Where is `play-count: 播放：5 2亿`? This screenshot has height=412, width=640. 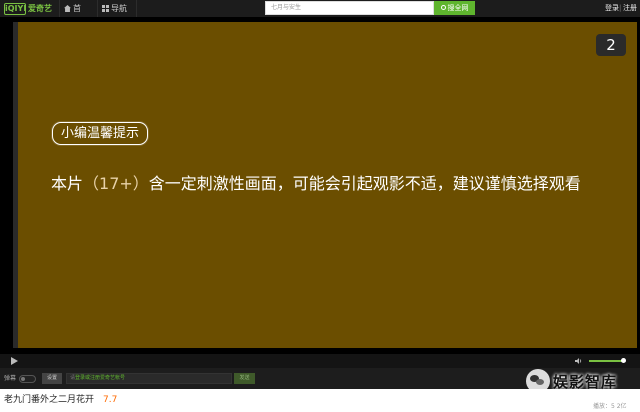
play-count: 播放：5 2亿 is located at coordinates (610, 406).